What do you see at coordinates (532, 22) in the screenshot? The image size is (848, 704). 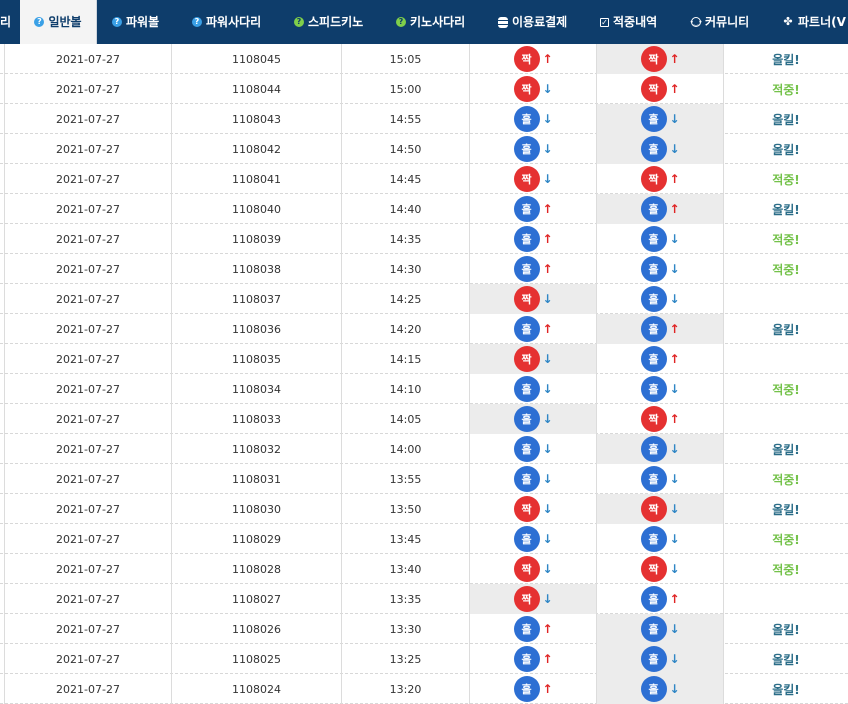 I see `nav-item-payment: 이용료결제` at bounding box center [532, 22].